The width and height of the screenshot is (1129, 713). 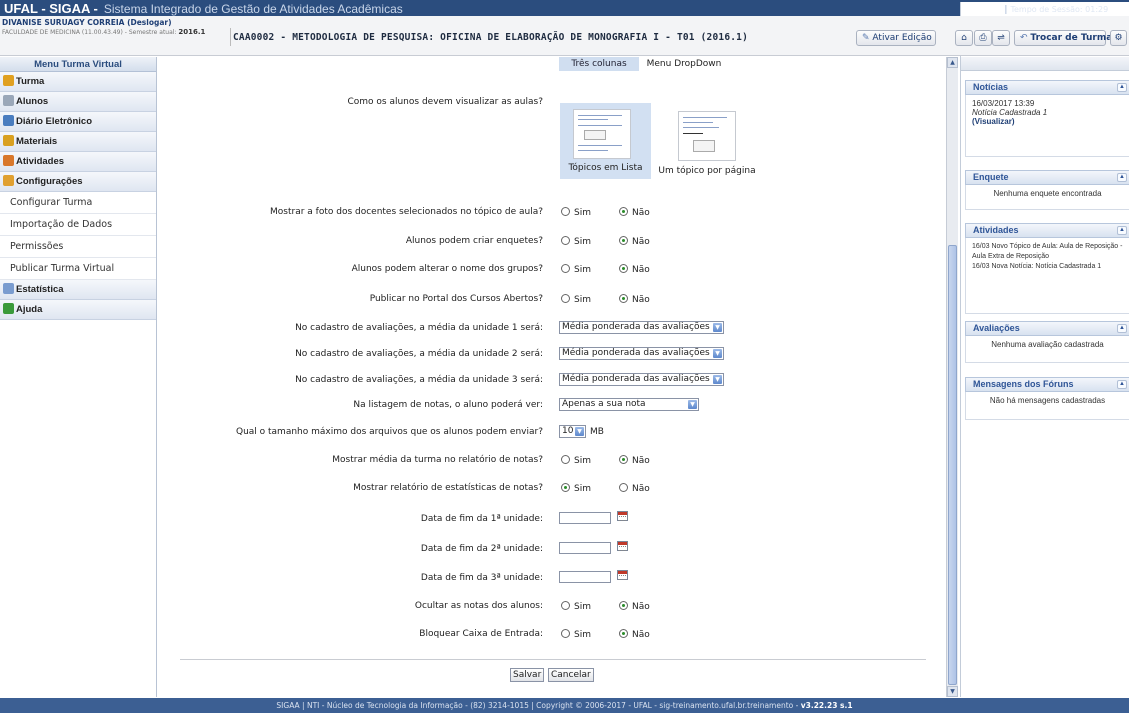 What do you see at coordinates (1047, 230) in the screenshot?
I see `activities-header: Atividades ▲` at bounding box center [1047, 230].